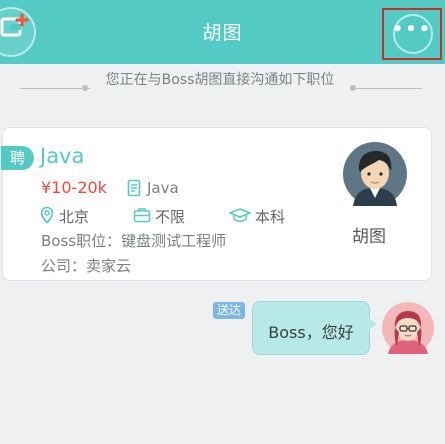 The image size is (445, 444). I want to click on job-title: Java, so click(62, 156).